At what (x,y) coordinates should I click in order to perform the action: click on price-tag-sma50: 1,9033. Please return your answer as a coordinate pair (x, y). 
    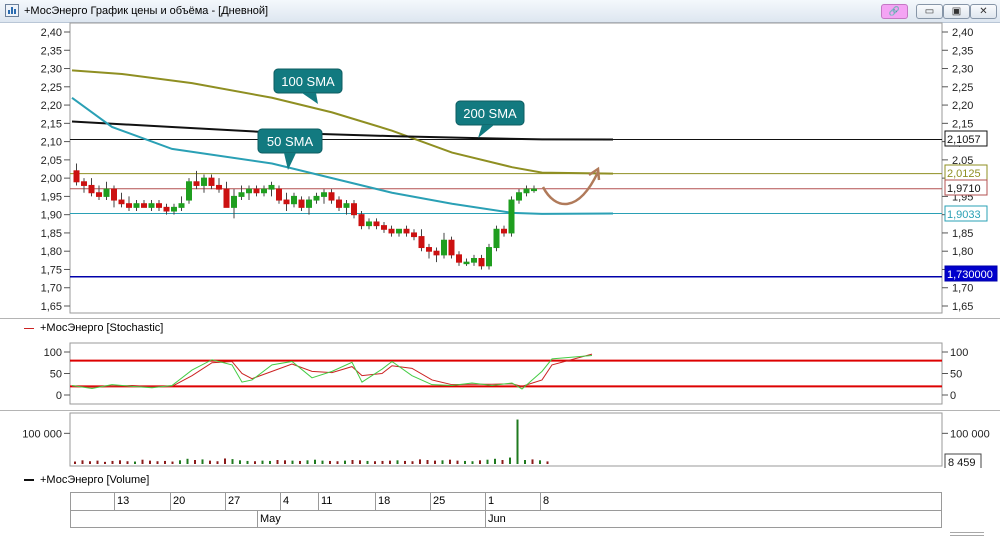
    Looking at the image, I should click on (966, 213).